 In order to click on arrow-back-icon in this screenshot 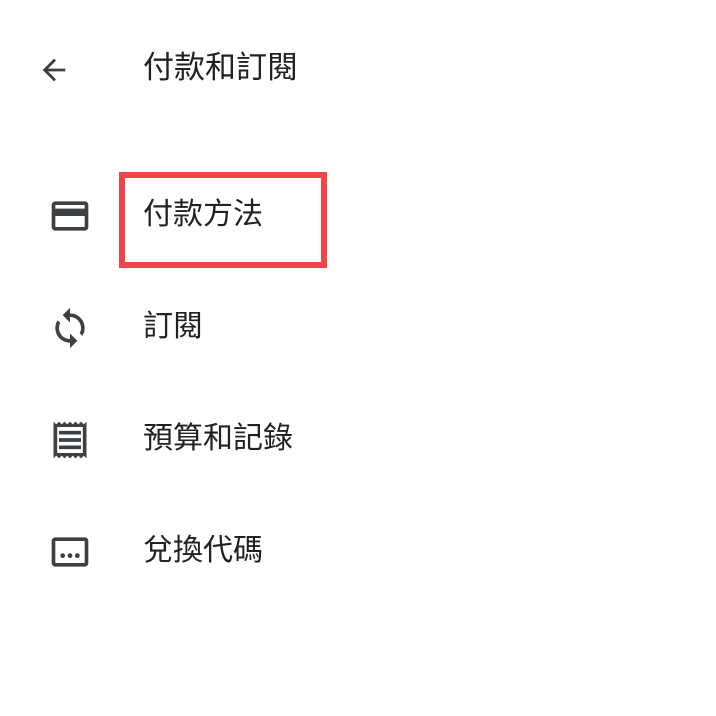, I will do `click(54, 70)`.